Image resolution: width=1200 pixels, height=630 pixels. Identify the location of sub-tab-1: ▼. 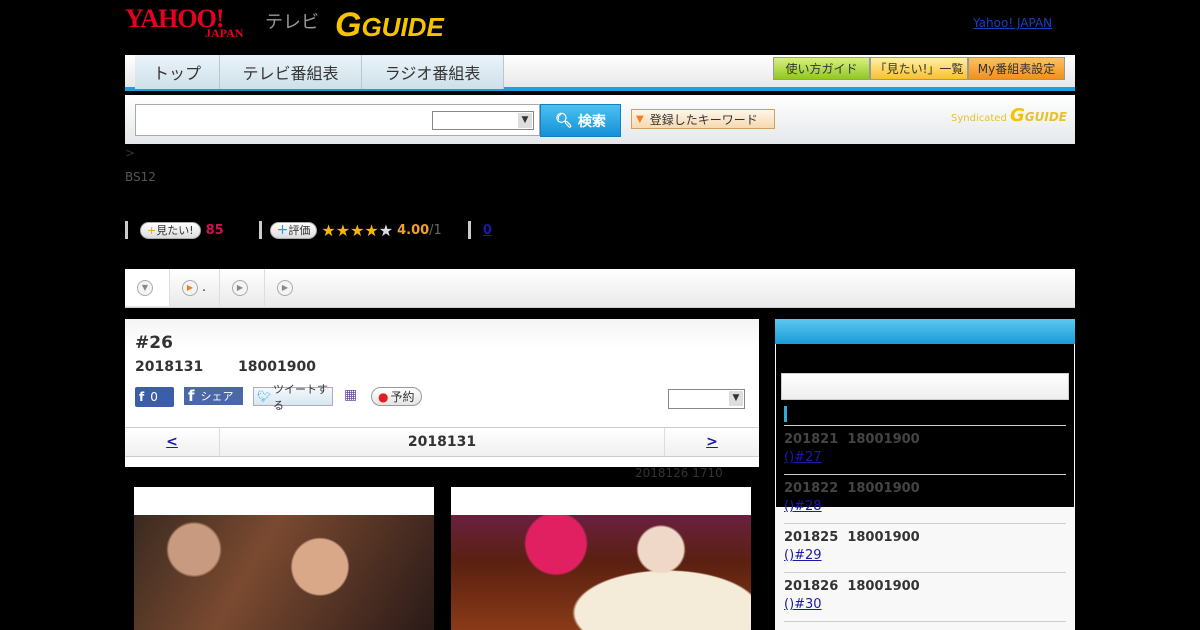
(147, 287).